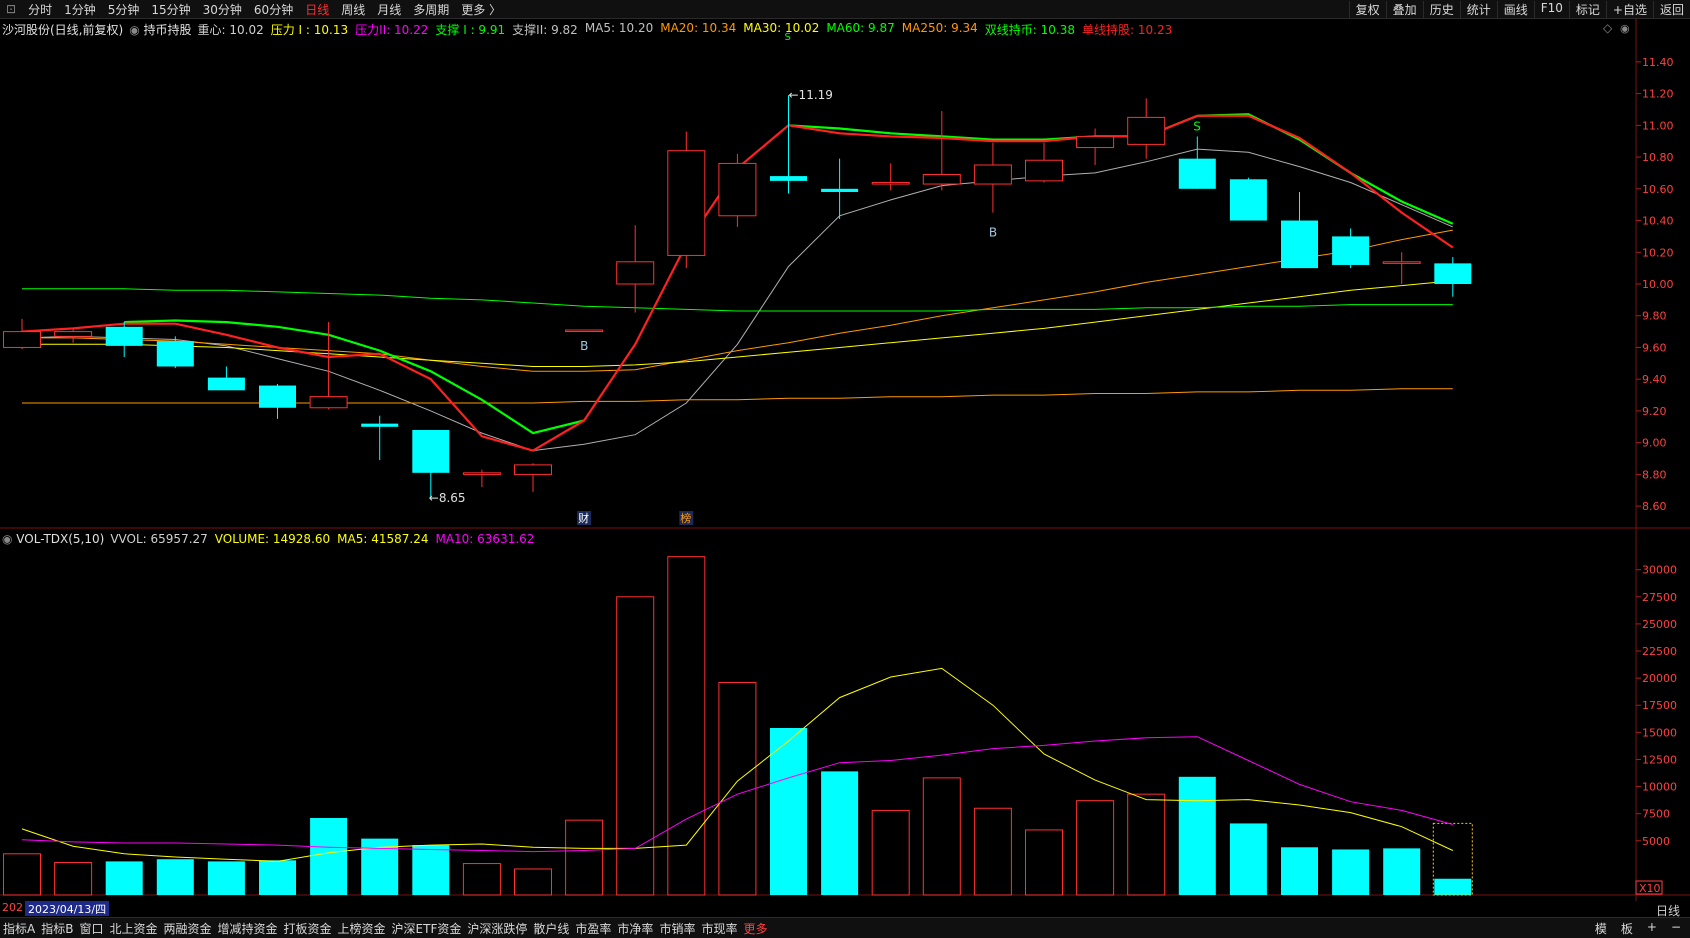 Image resolution: width=1690 pixels, height=938 pixels. I want to click on window-menu-icon: ⊡, so click(11, 9).